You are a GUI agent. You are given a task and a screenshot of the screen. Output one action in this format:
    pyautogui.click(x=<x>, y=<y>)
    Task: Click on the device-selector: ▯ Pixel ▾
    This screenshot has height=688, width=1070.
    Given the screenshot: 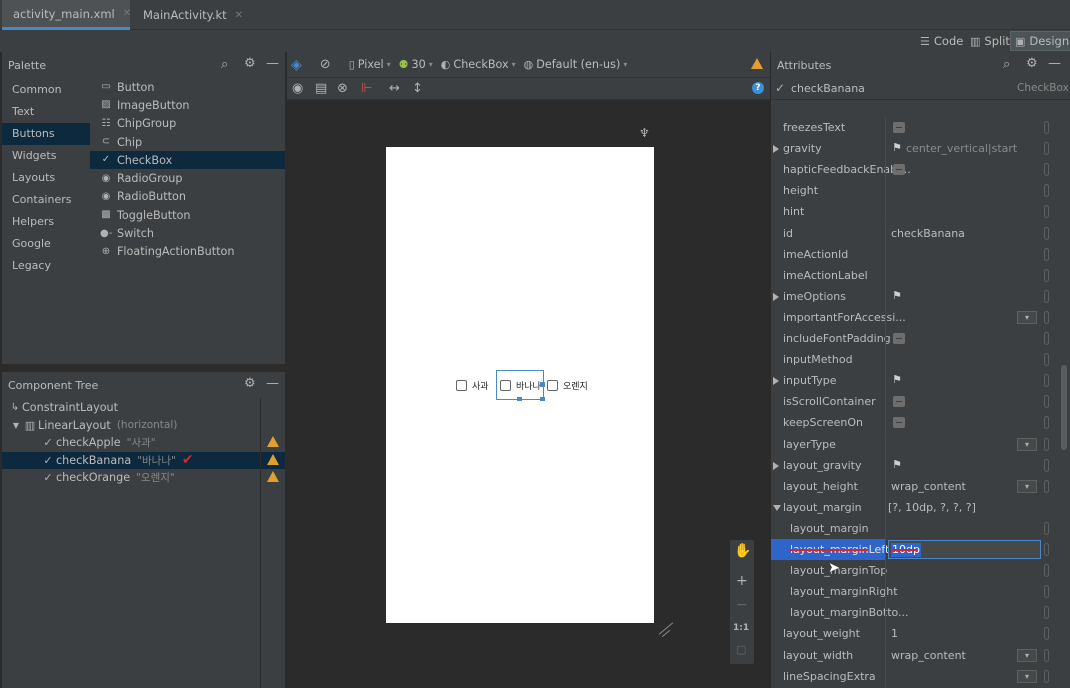 What is the action you would take?
    pyautogui.click(x=370, y=64)
    